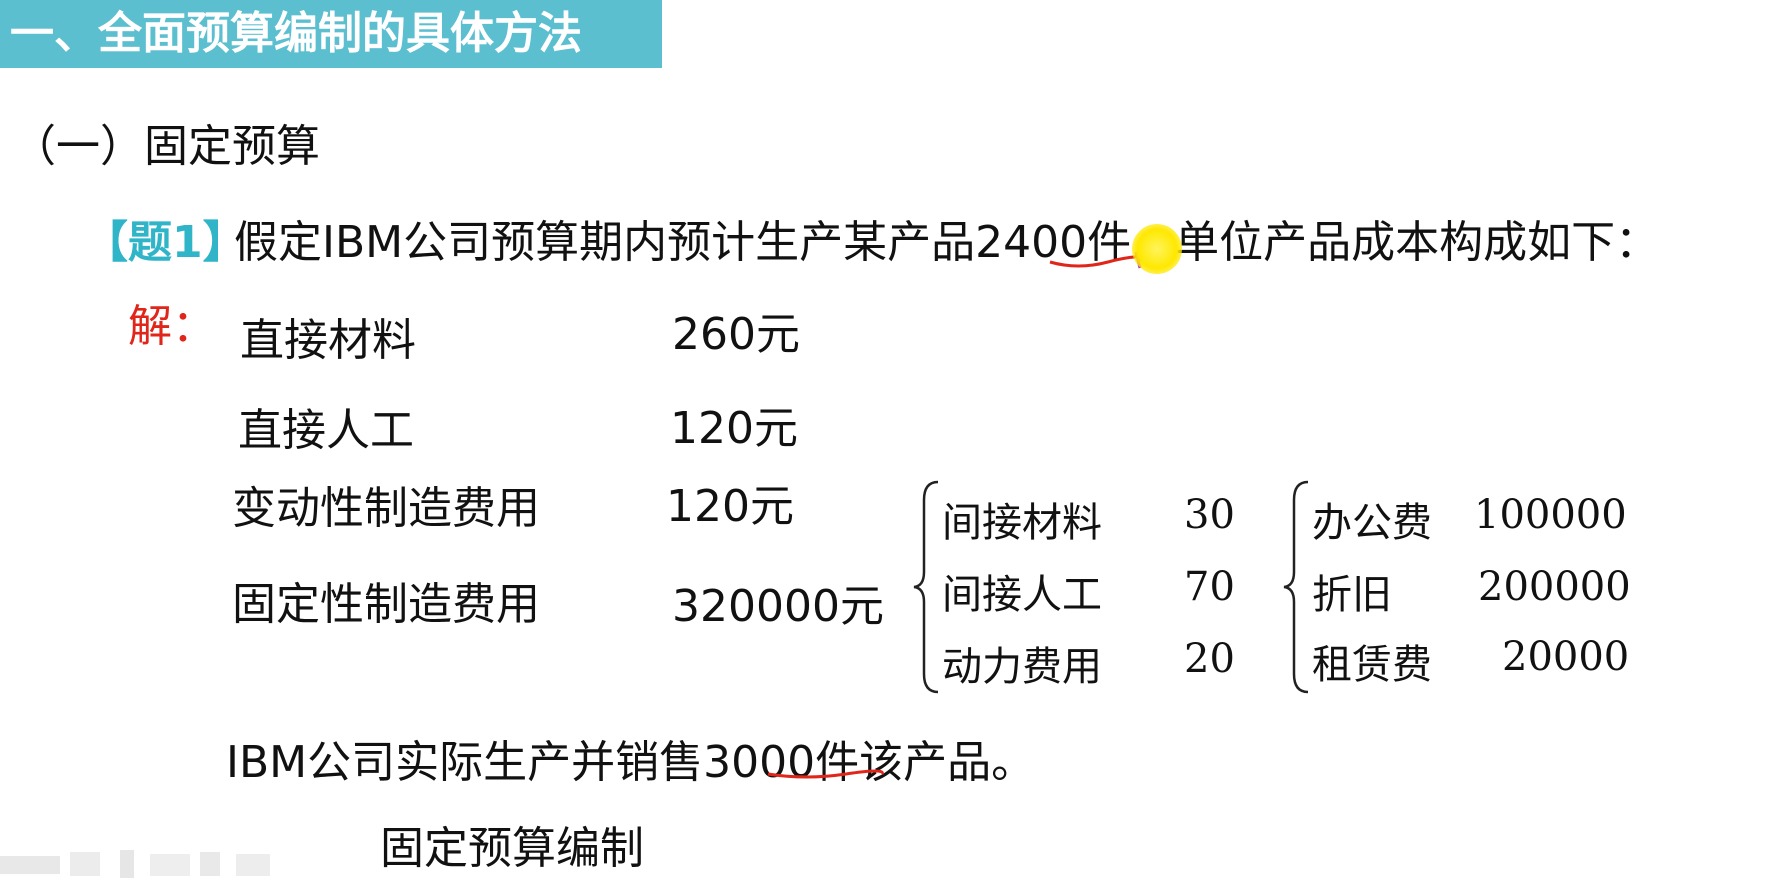 This screenshot has width=1776, height=879. What do you see at coordinates (1395, 242) in the screenshot?
I see `question-text-after: ，单位产品成本构成如下：` at bounding box center [1395, 242].